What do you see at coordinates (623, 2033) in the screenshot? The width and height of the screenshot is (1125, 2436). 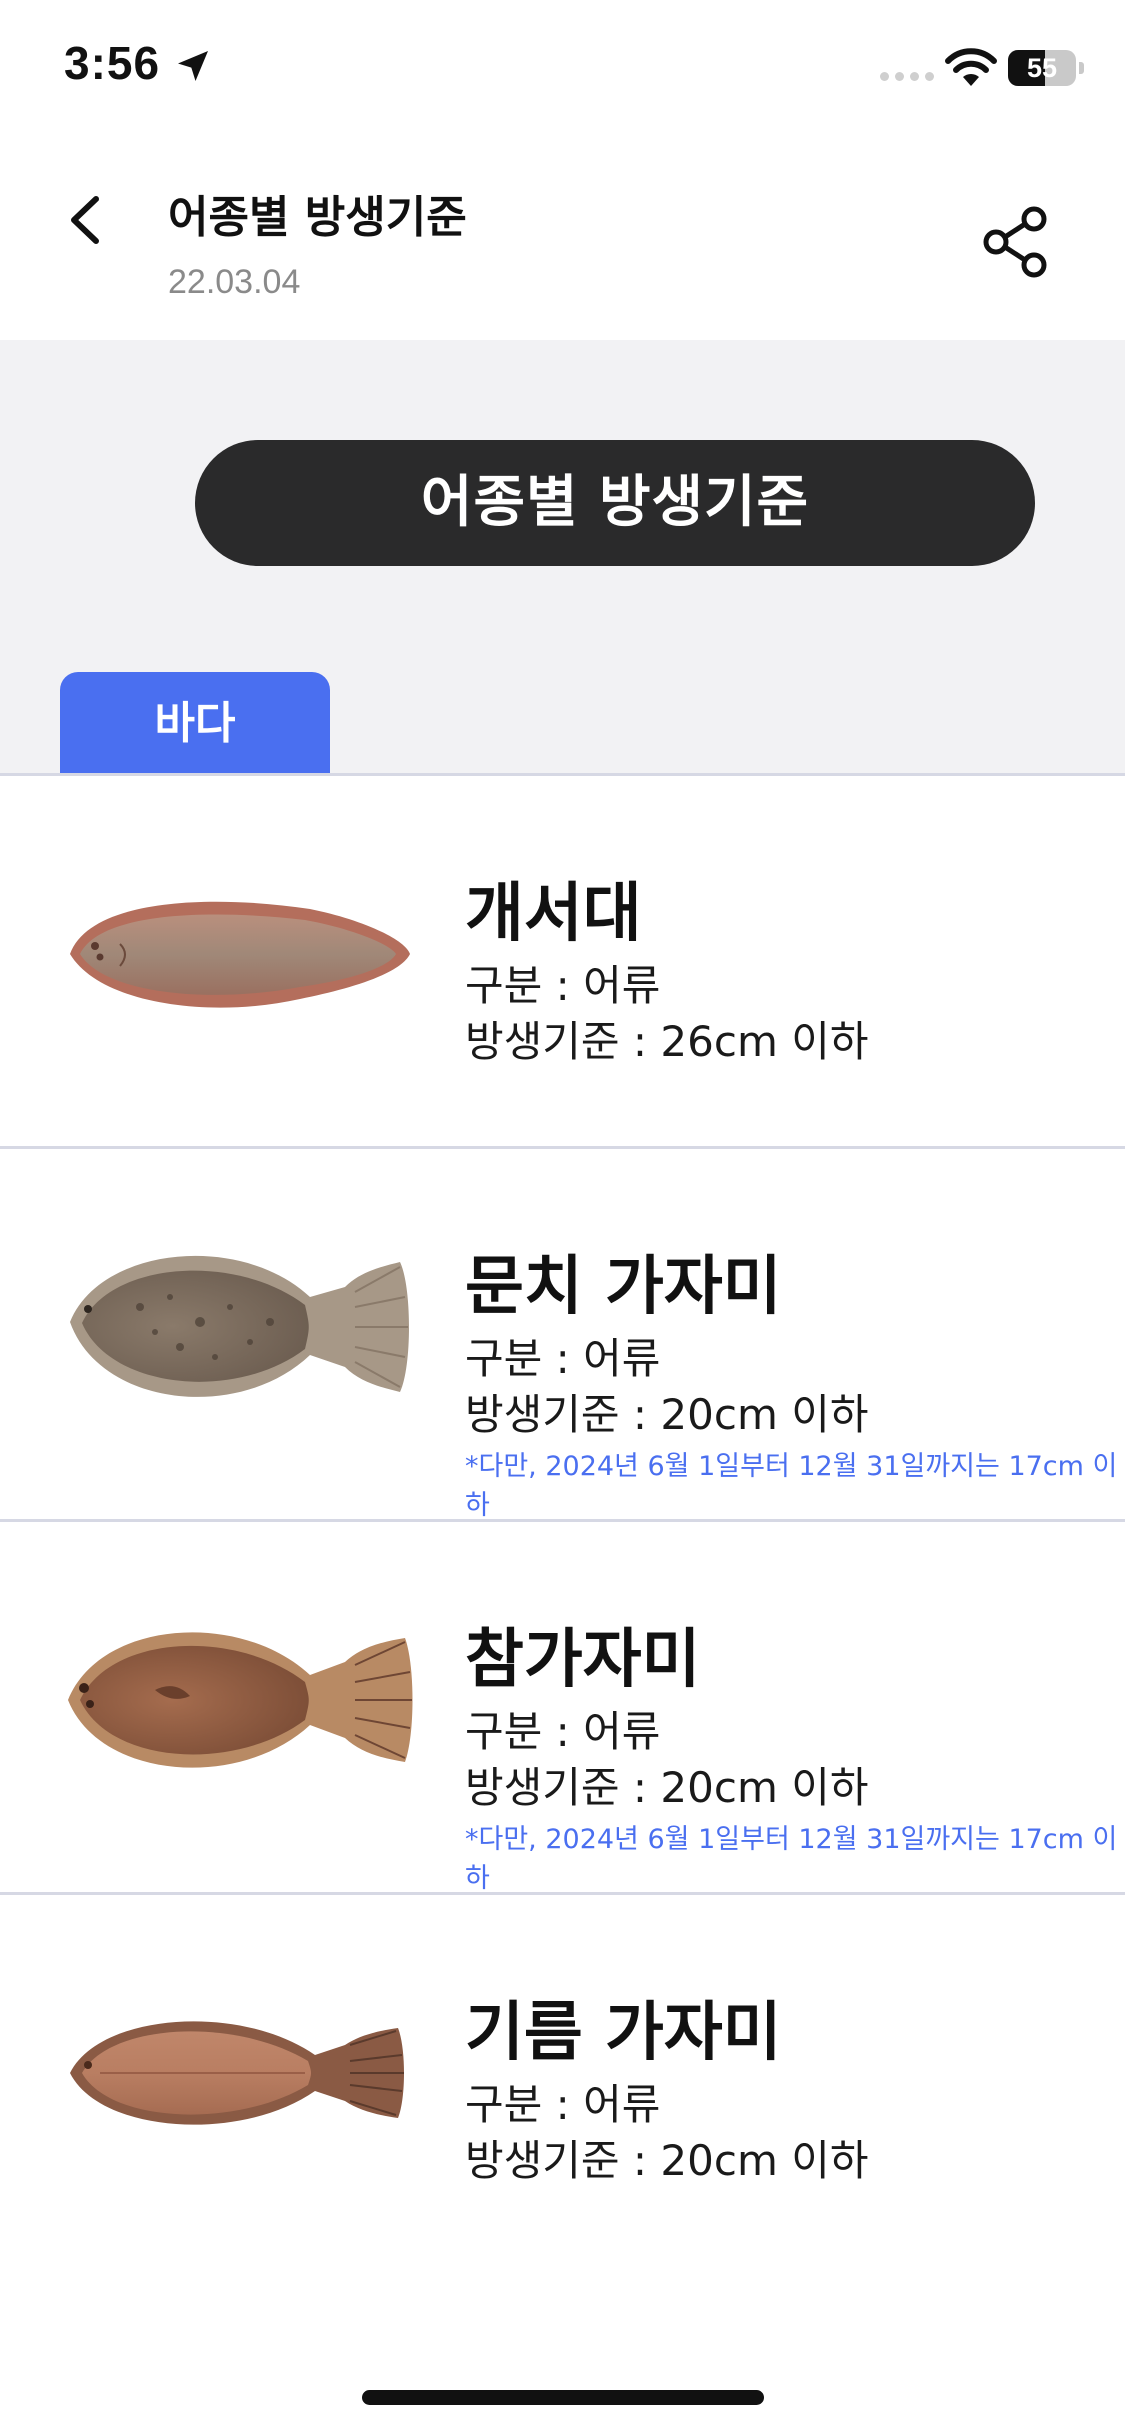 I see `fish-name: 기름 가자미` at bounding box center [623, 2033].